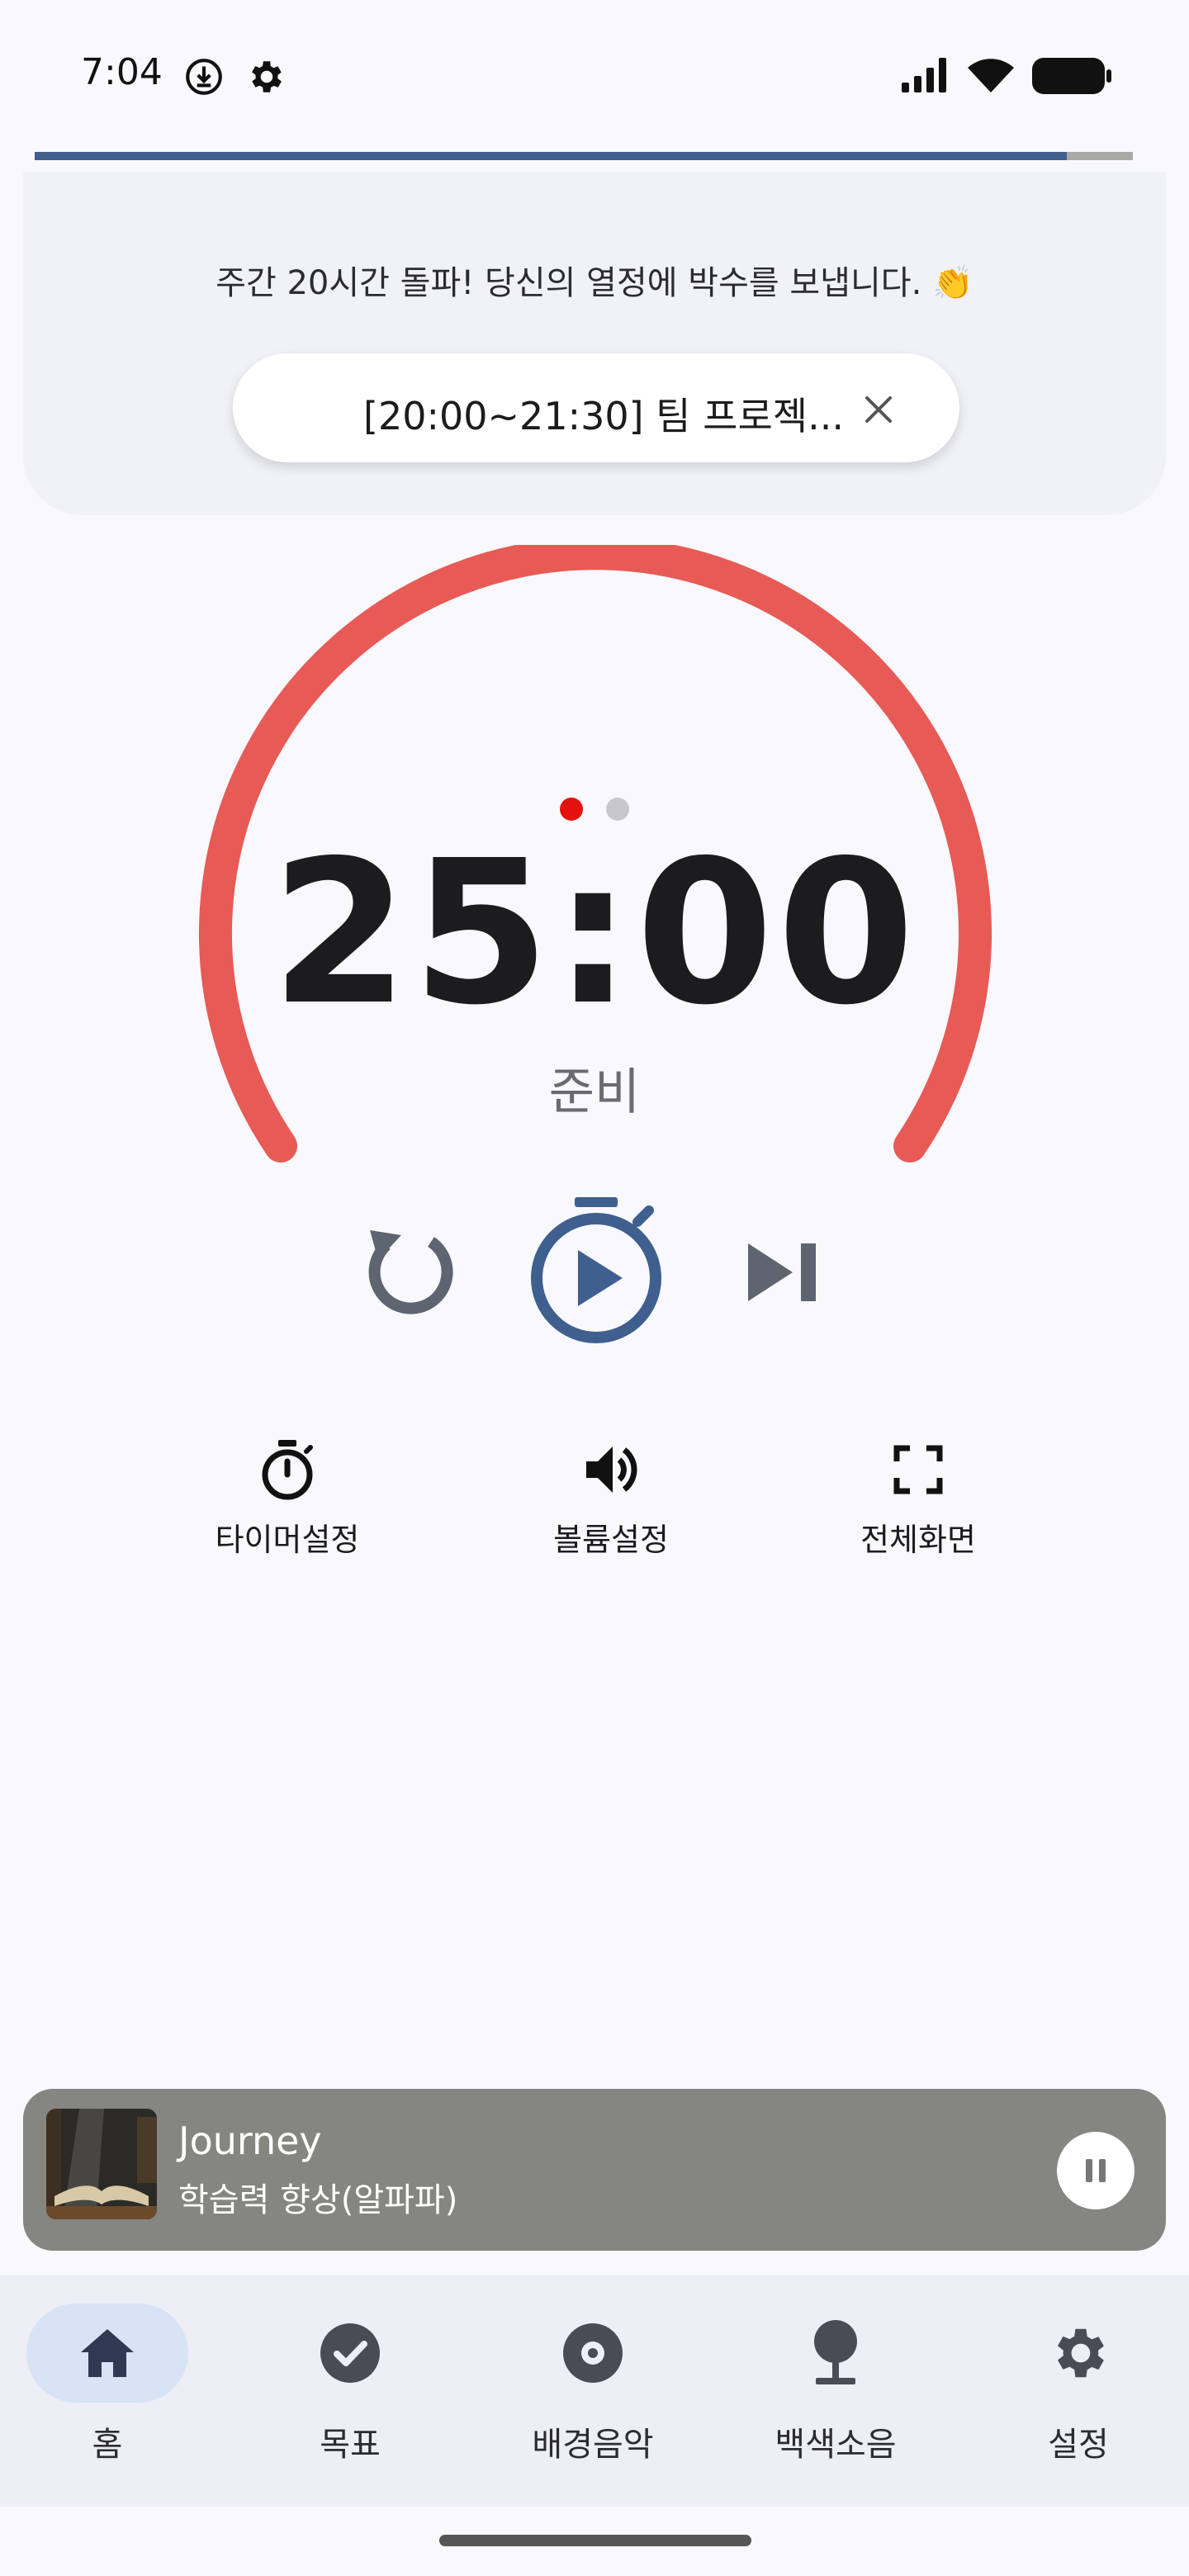  I want to click on pause-icon, so click(1096, 2170).